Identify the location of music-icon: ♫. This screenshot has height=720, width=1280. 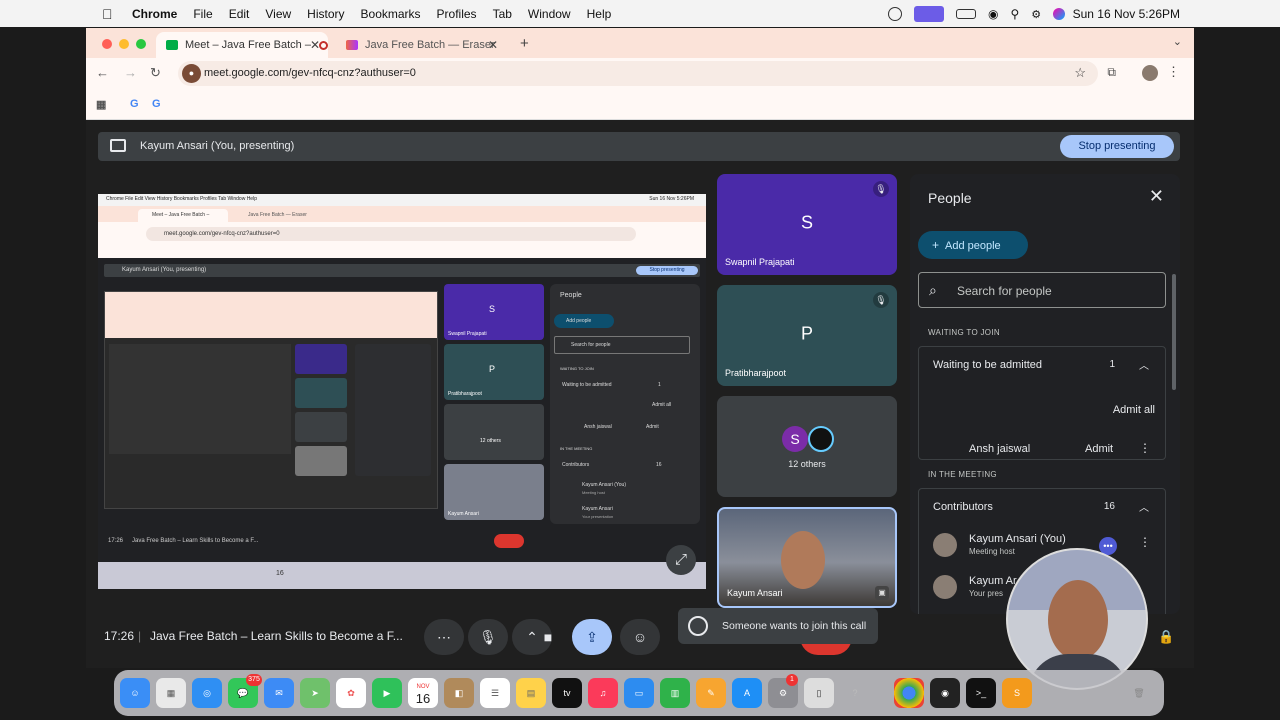
(603, 693).